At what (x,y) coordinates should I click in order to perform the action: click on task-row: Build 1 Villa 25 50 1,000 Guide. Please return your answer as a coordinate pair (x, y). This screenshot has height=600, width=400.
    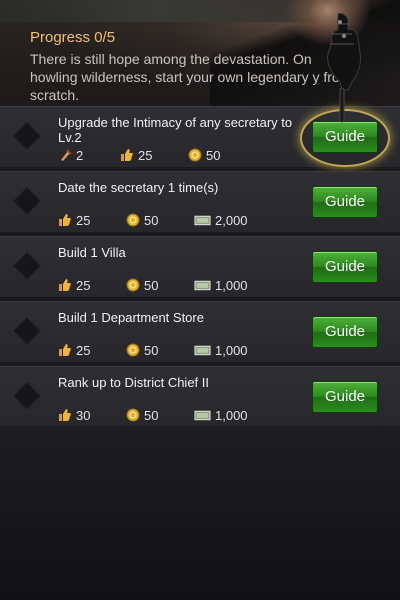
    Looking at the image, I should click on (200, 266).